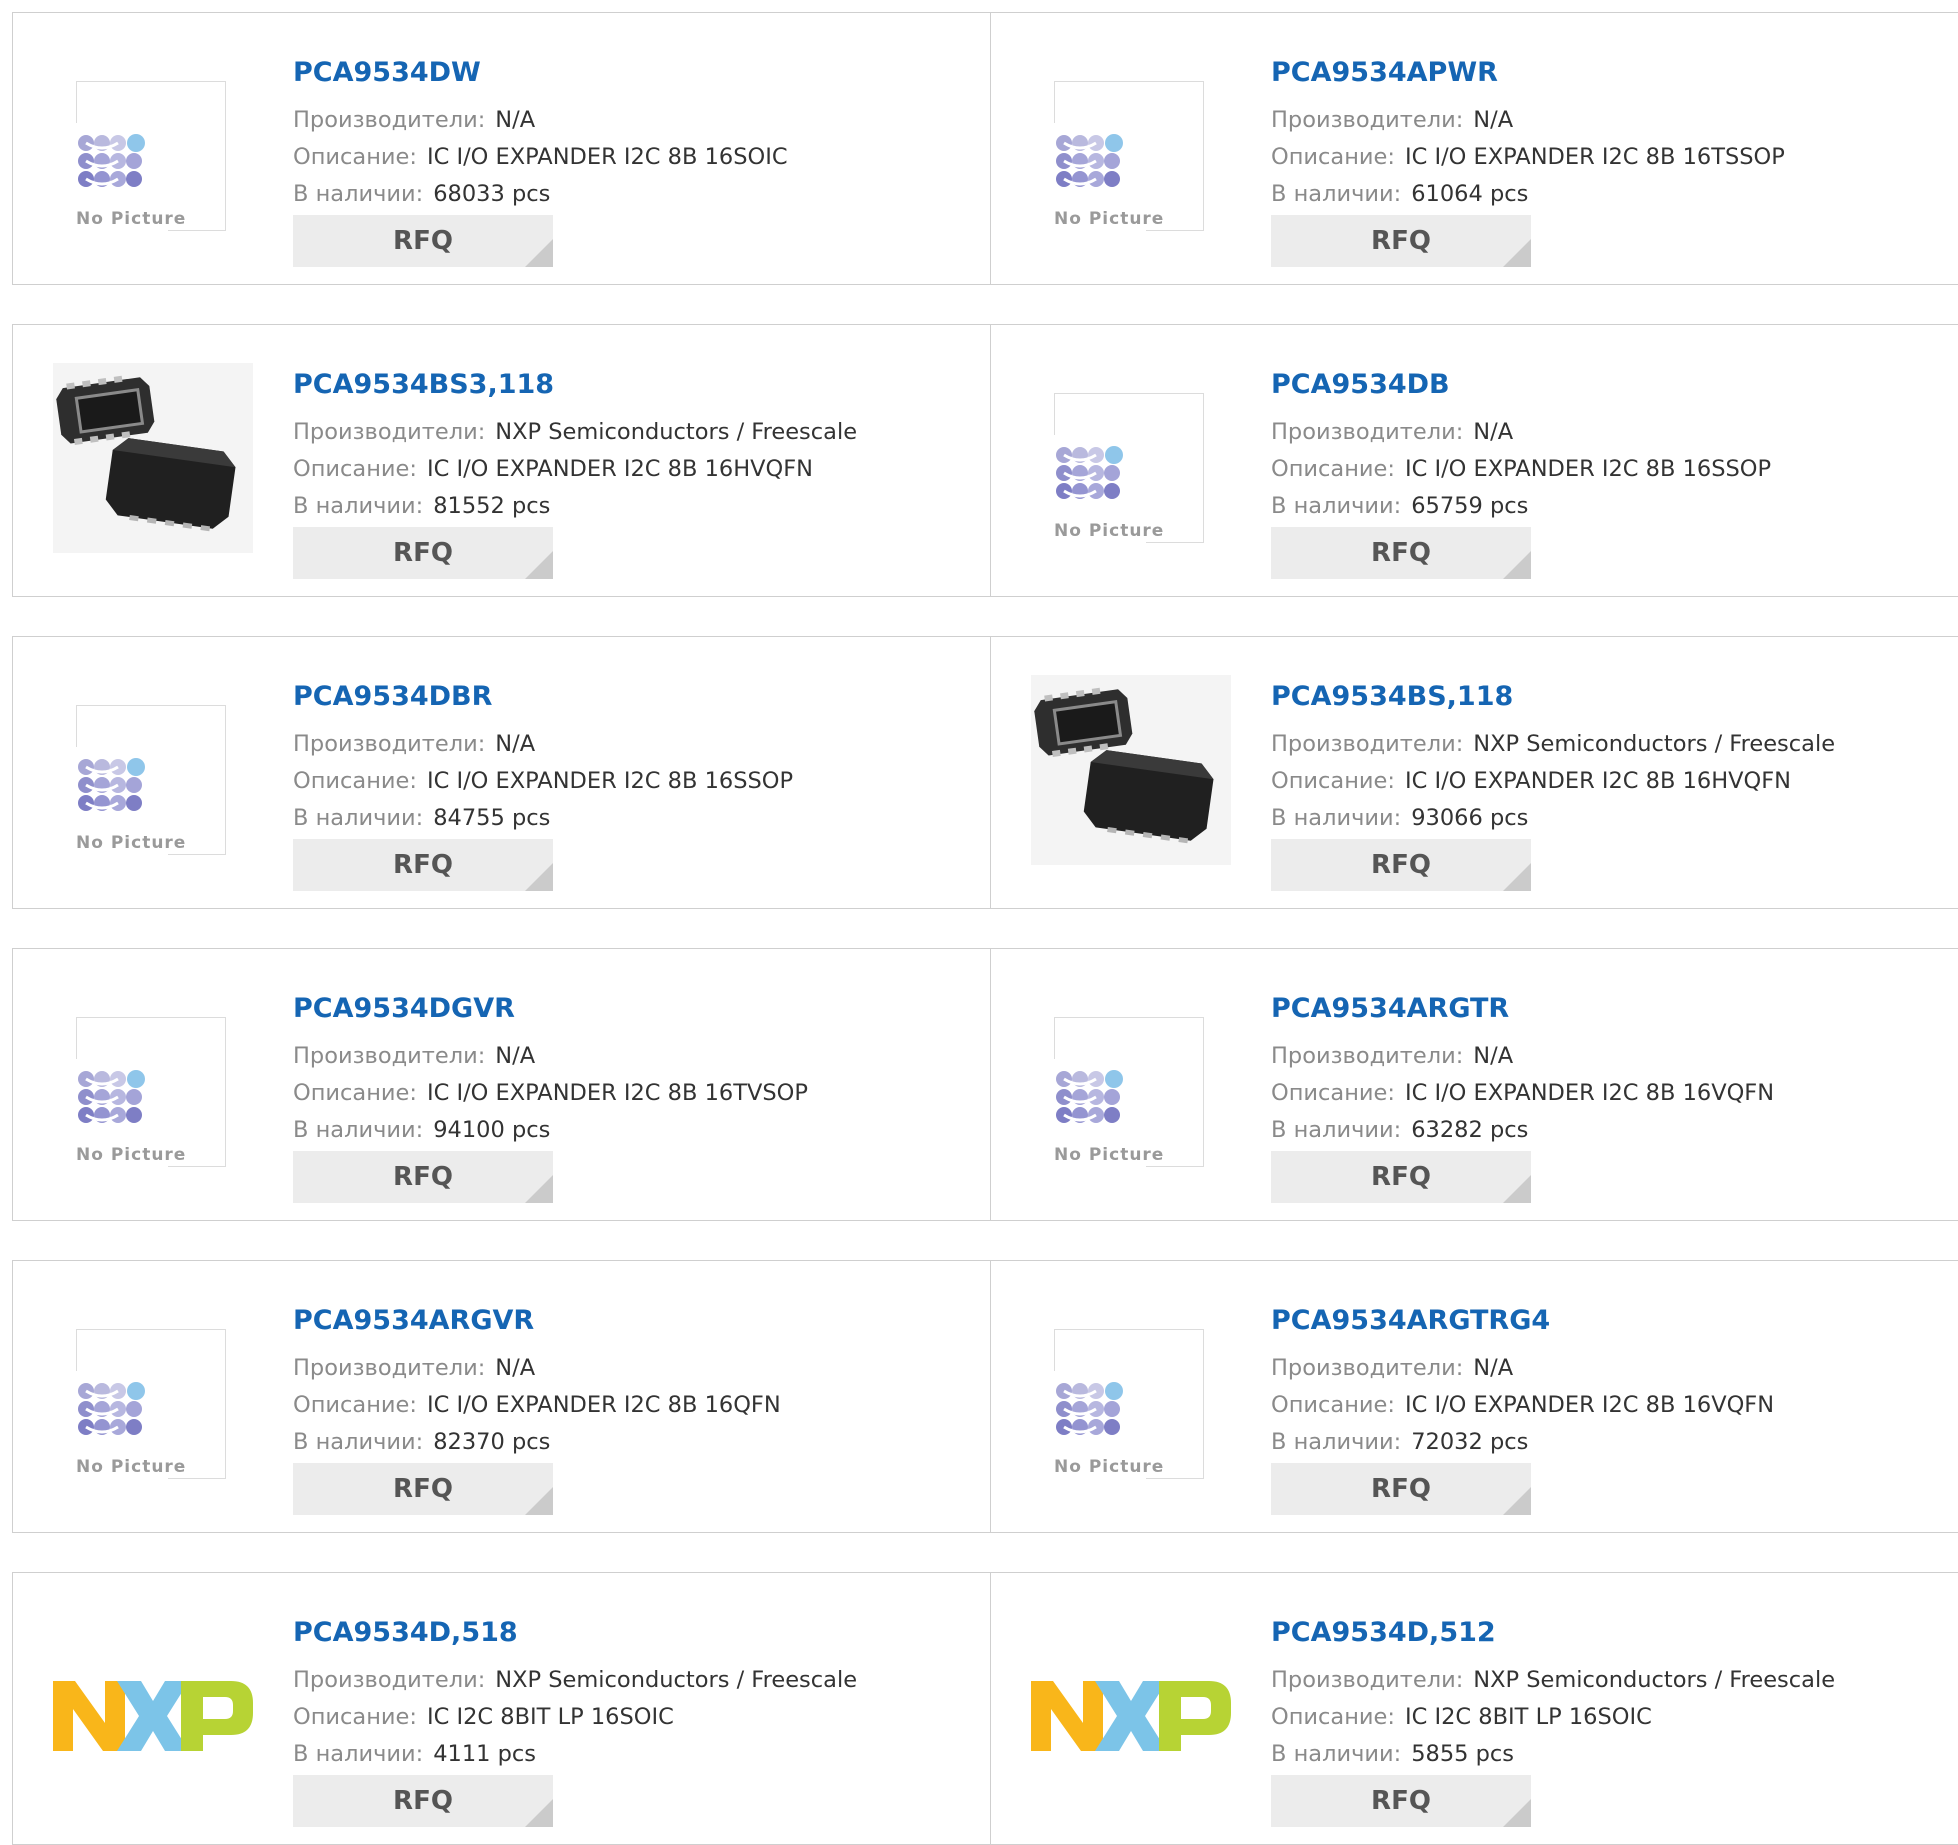 This screenshot has width=1958, height=1845. What do you see at coordinates (1470, 1442) in the screenshot?
I see `stock-value: 72032 pcs` at bounding box center [1470, 1442].